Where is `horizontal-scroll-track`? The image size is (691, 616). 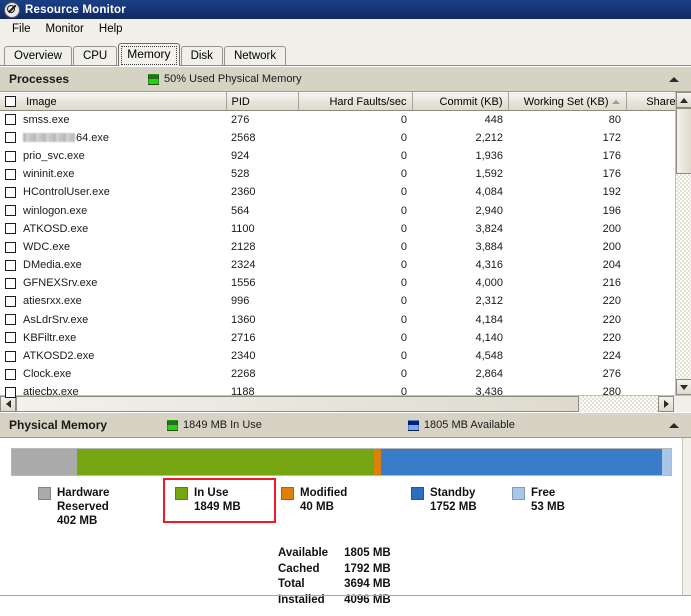 horizontal-scroll-track is located at coordinates (337, 404).